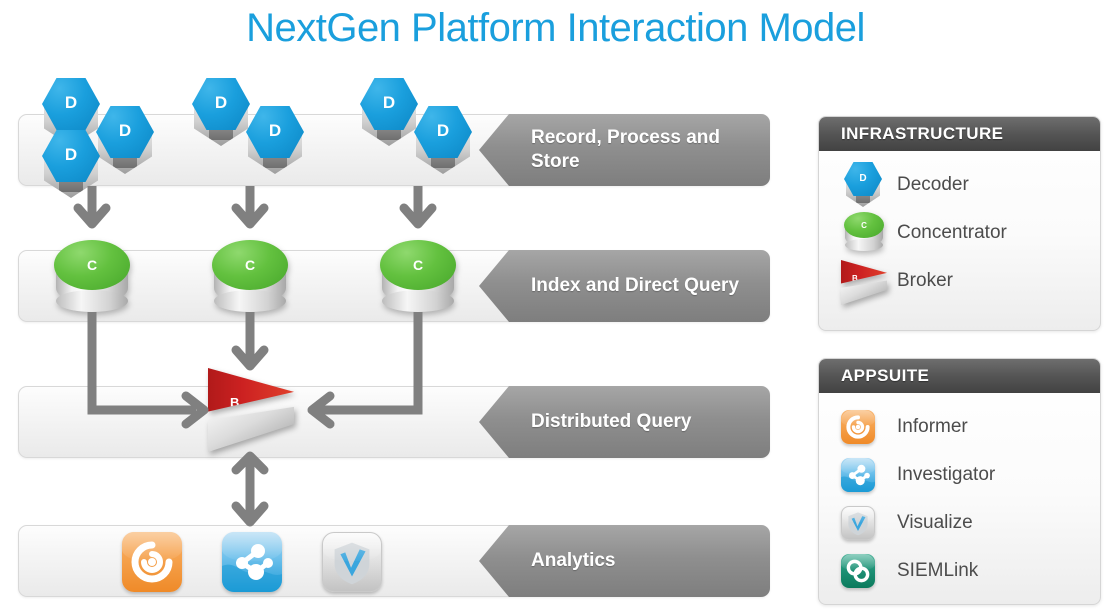 The width and height of the screenshot is (1111, 615). Describe the element at coordinates (624, 561) in the screenshot. I see `row-label-analytics: Analytics` at that location.